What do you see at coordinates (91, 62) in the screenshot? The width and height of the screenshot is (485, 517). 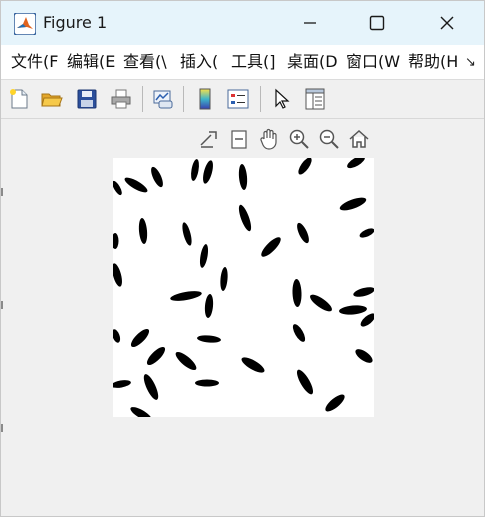 I see `menu-edit: 编辑(E` at bounding box center [91, 62].